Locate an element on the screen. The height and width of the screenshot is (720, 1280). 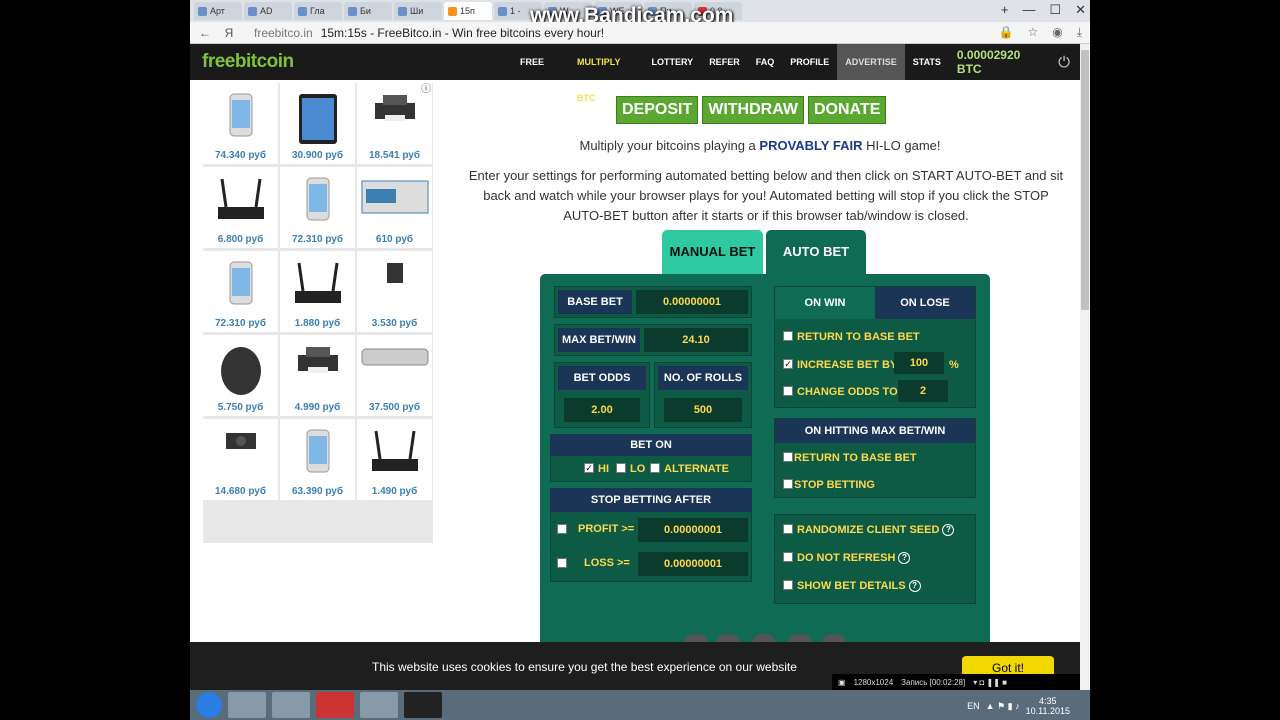
base-bet-input: 0.00000001 is located at coordinates (692, 302).